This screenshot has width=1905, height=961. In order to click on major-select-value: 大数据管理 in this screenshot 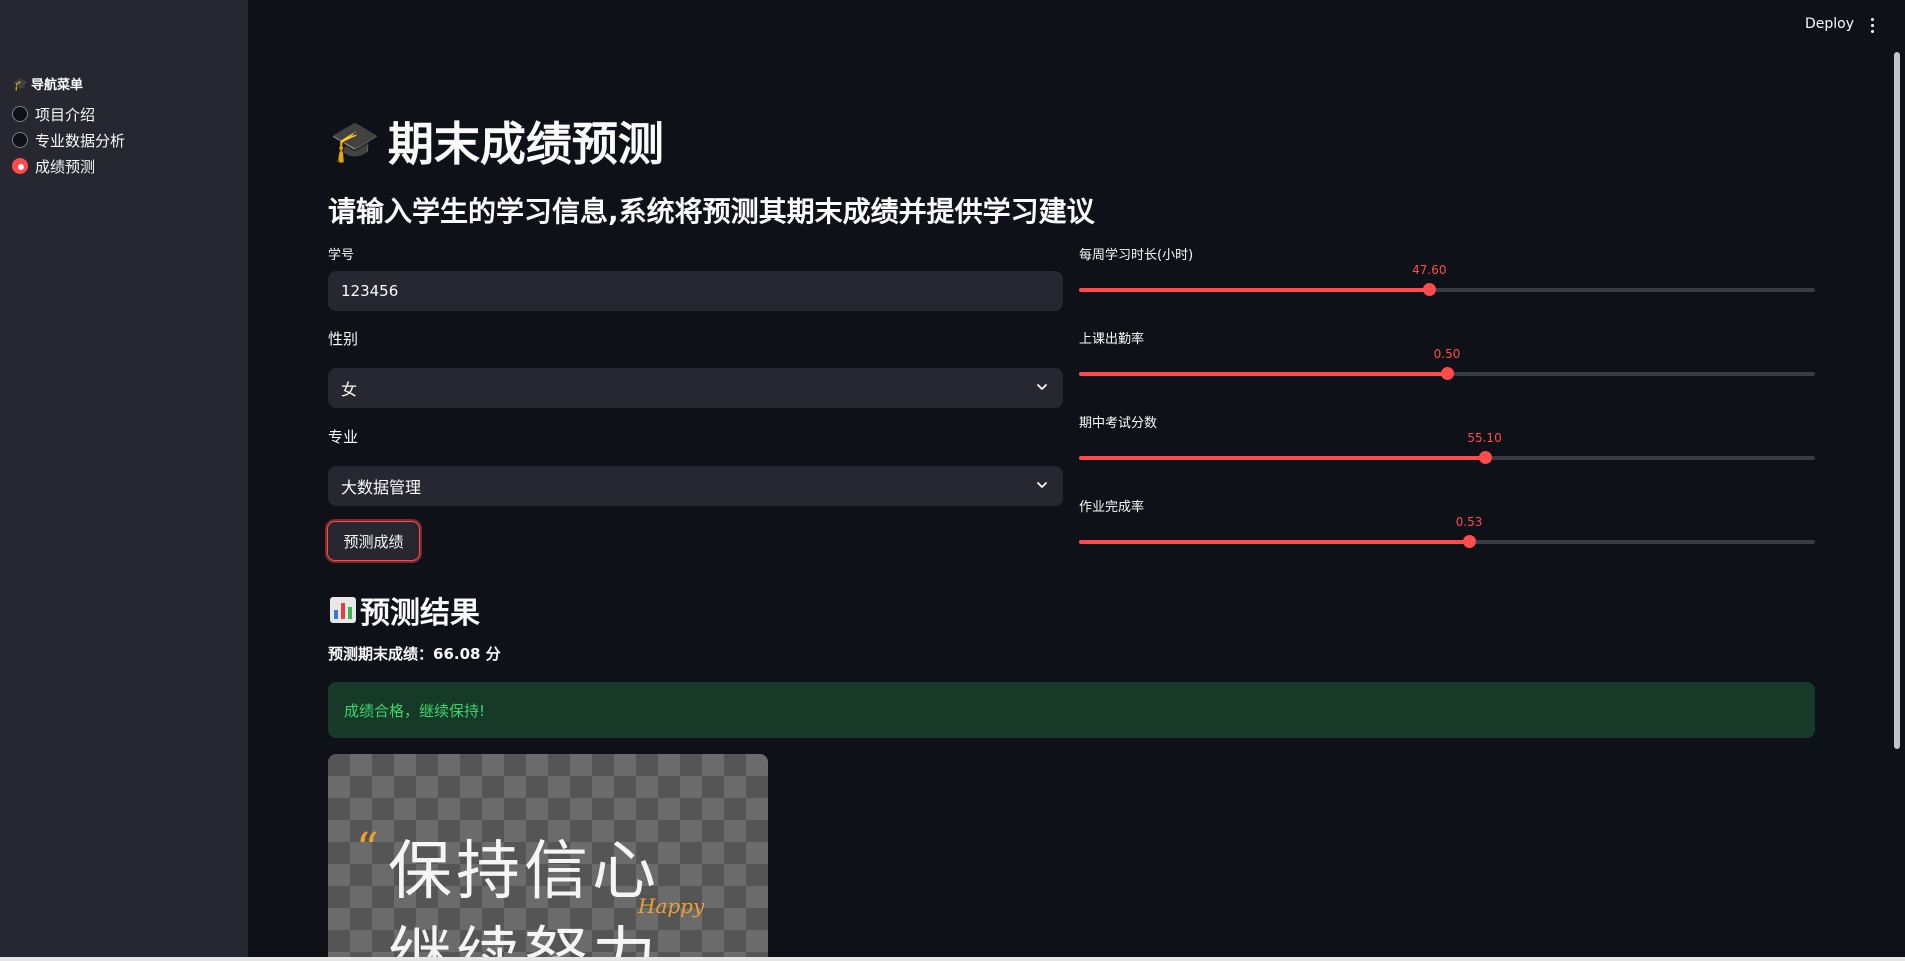, I will do `click(381, 487)`.